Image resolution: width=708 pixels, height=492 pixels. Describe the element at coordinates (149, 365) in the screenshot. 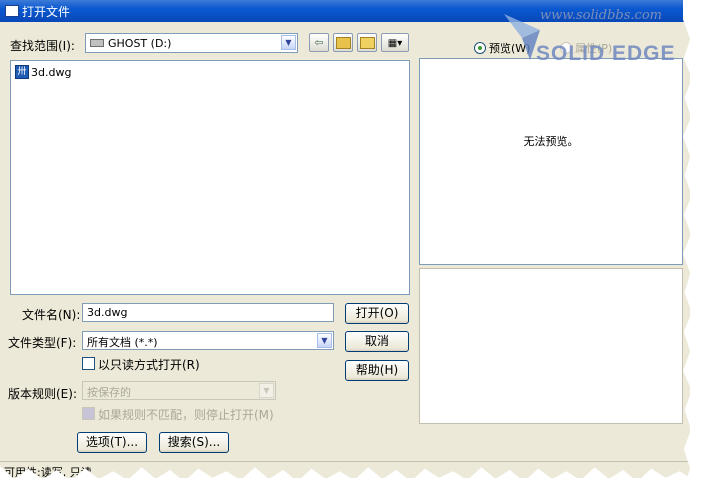

I see `readonly-label: 以只读方式打开(R)` at that location.